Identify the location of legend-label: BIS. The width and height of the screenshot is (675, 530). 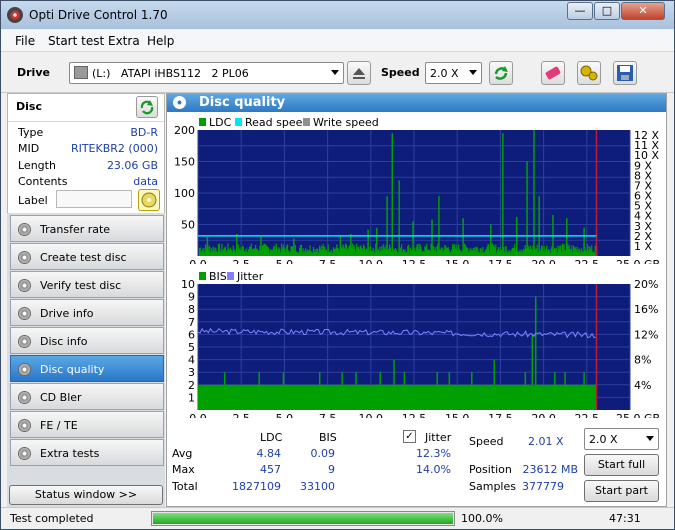
(218, 276).